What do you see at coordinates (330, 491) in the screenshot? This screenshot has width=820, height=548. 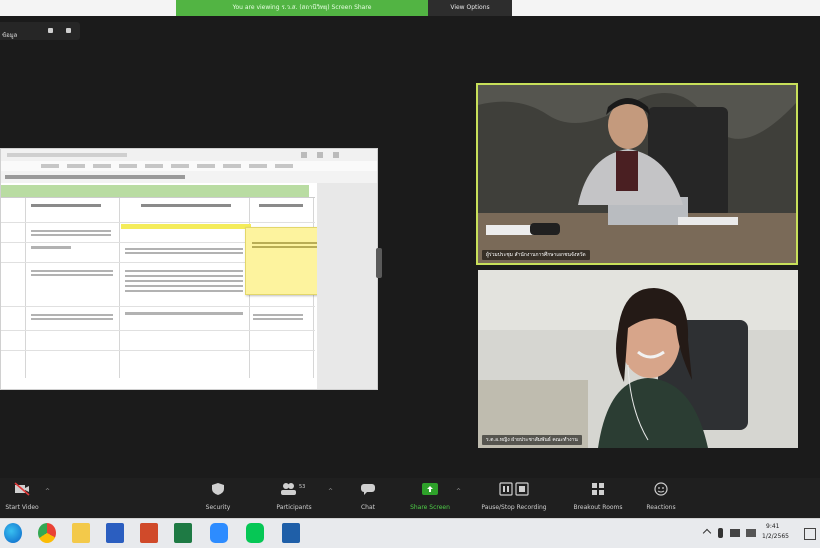 I see `participants-options-caret: ^` at bounding box center [330, 491].